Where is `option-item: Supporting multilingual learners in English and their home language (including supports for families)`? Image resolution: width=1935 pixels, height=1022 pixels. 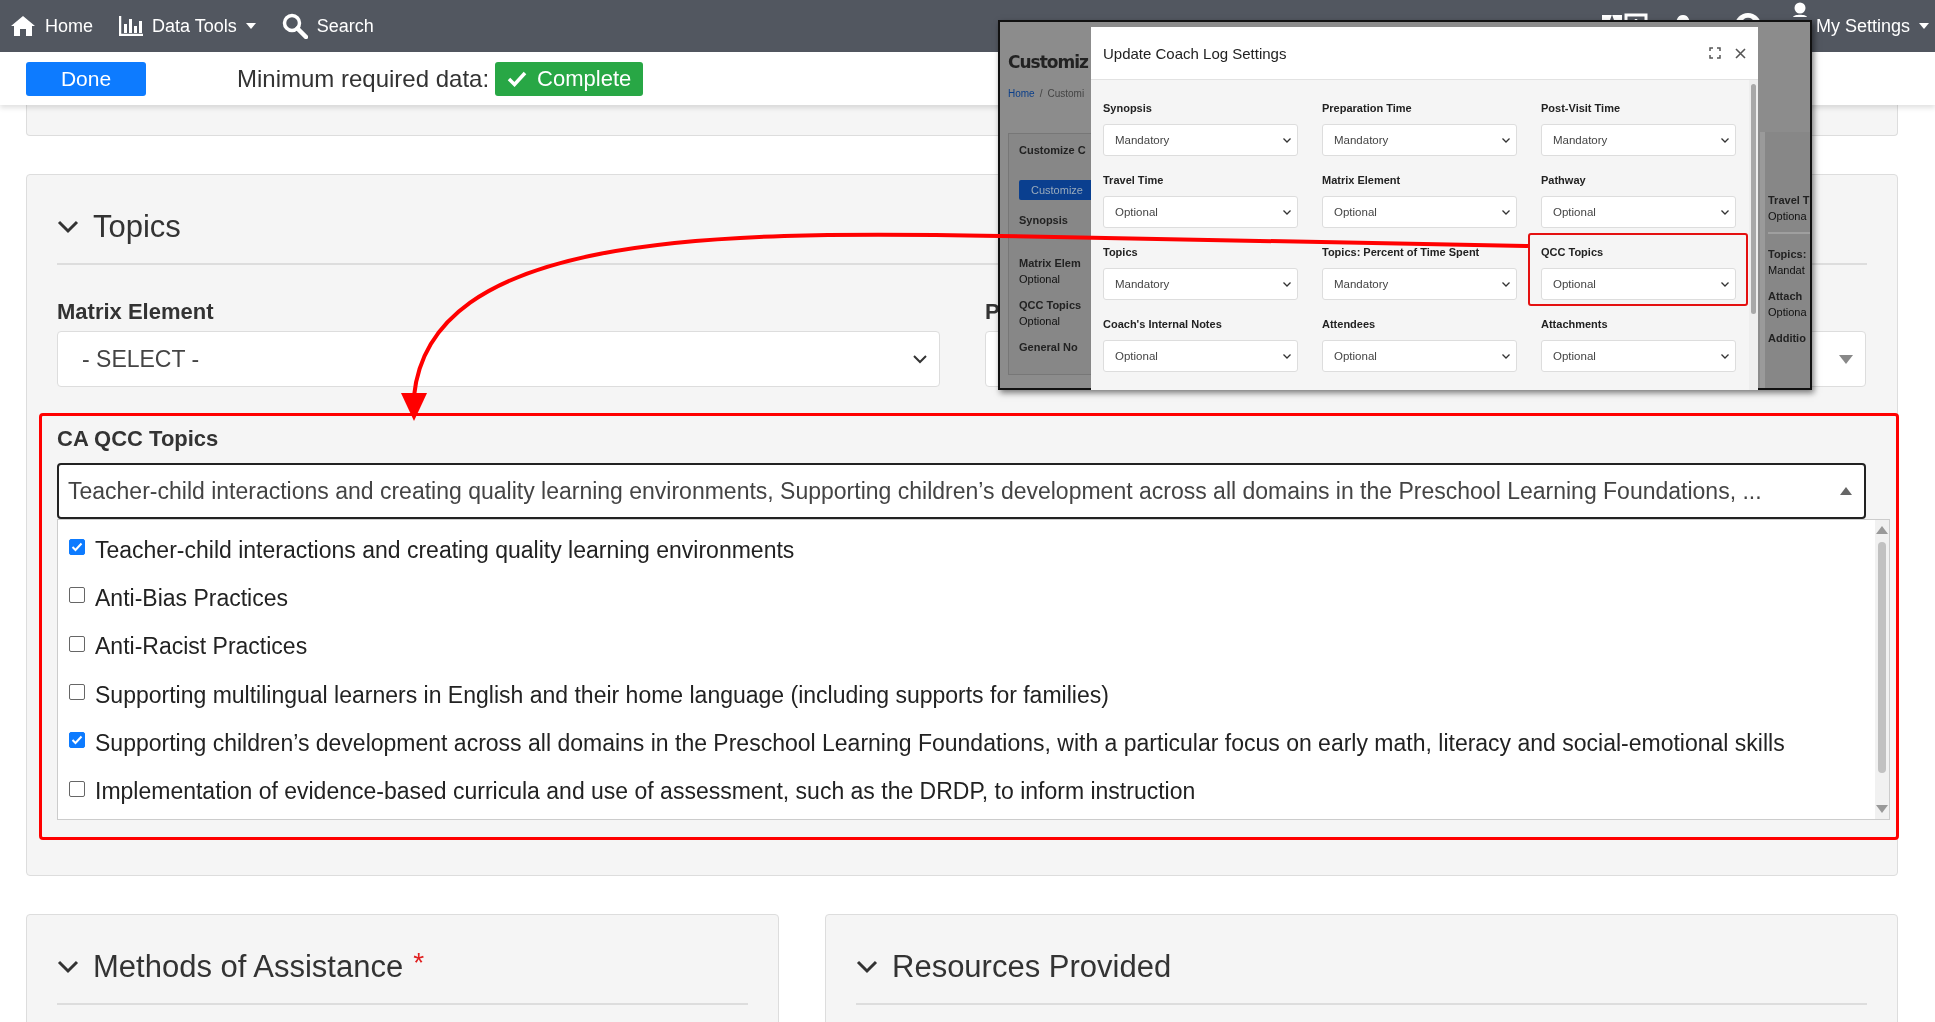 option-item: Supporting multilingual learners in English and their home language (including supports for families) is located at coordinates (966, 695).